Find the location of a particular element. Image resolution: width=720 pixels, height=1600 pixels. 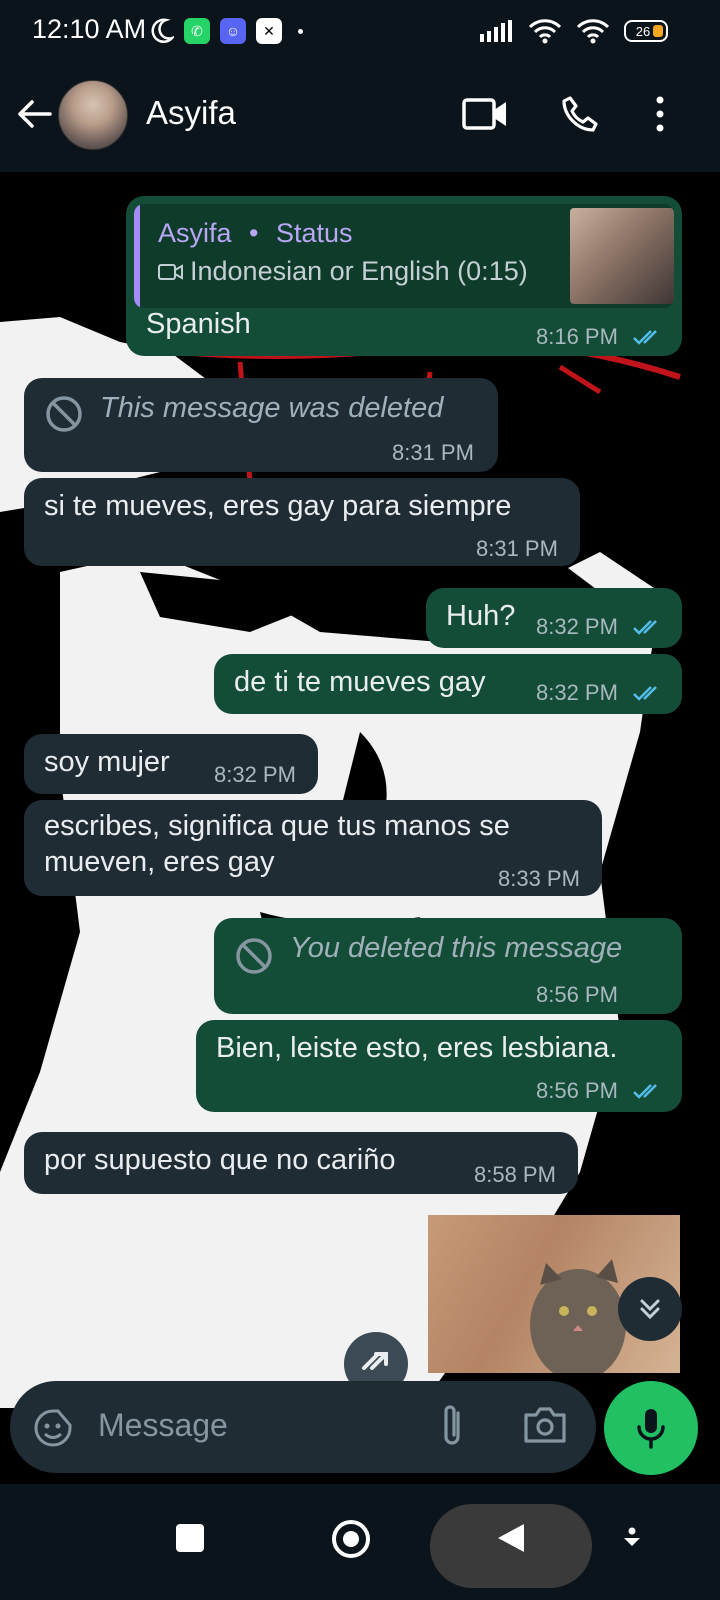

double-chevron-down-icon is located at coordinates (650, 1309).